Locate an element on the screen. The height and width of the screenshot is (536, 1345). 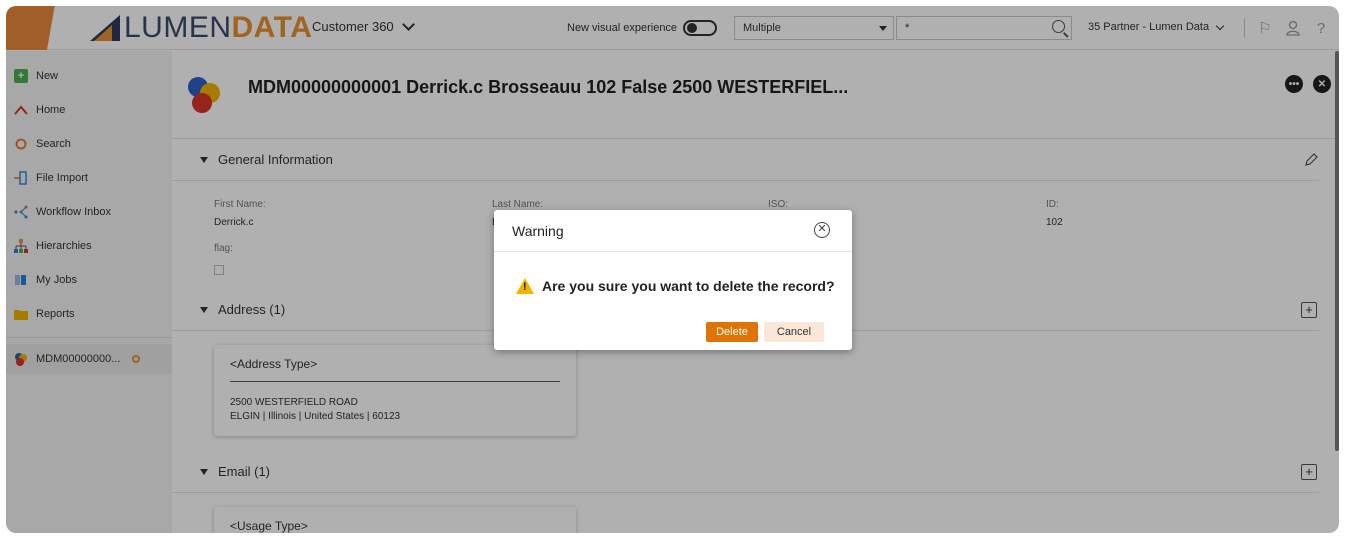
cancel-button: Cancel is located at coordinates (794, 332).